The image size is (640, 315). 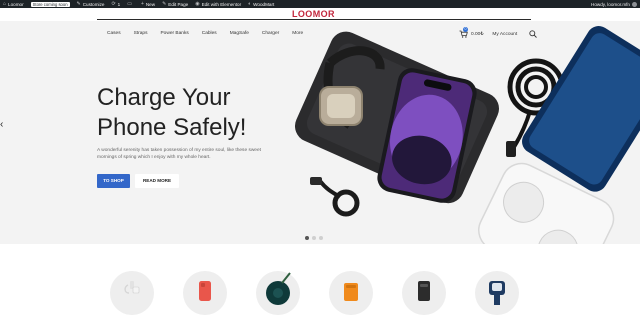 I want to click on category-power-banks, so click(x=351, y=293).